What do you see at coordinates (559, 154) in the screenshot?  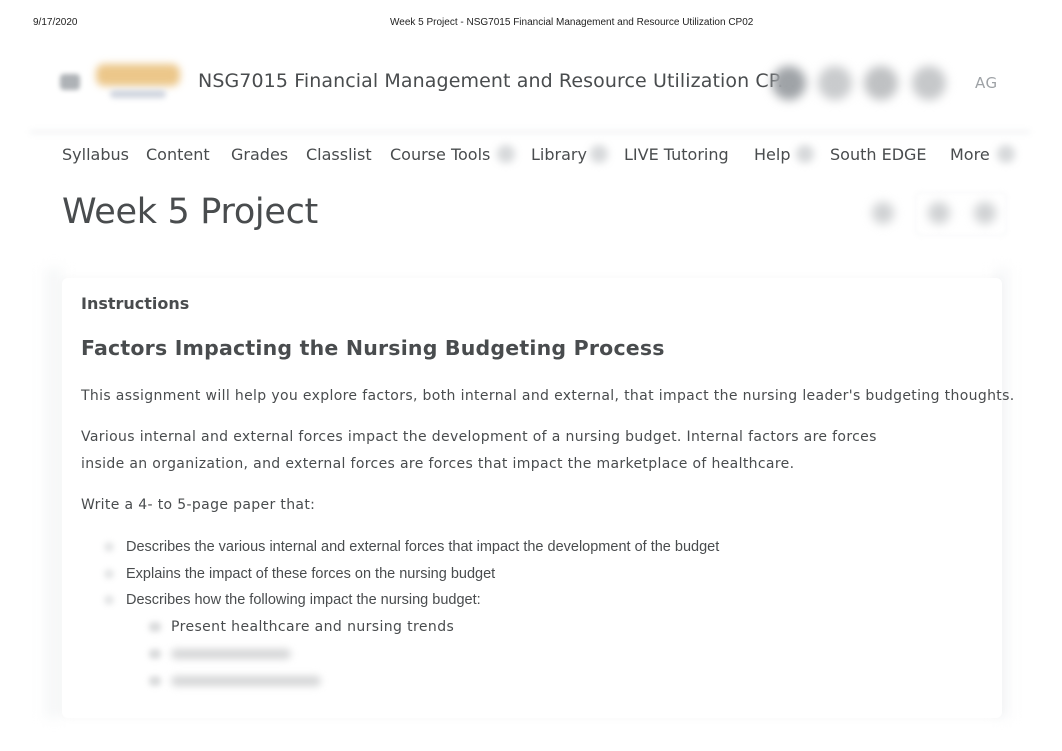 I see `nav-item-library: Library` at bounding box center [559, 154].